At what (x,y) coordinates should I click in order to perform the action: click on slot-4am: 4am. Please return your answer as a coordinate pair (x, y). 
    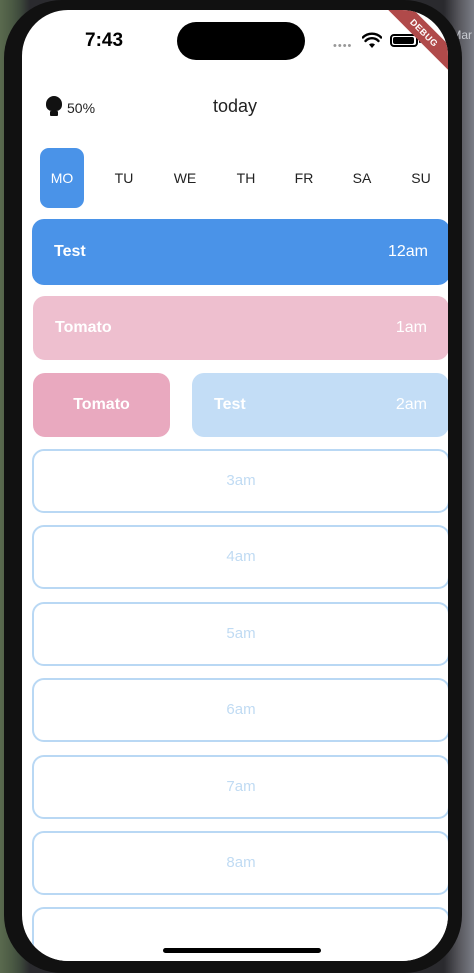
    Looking at the image, I should click on (240, 557).